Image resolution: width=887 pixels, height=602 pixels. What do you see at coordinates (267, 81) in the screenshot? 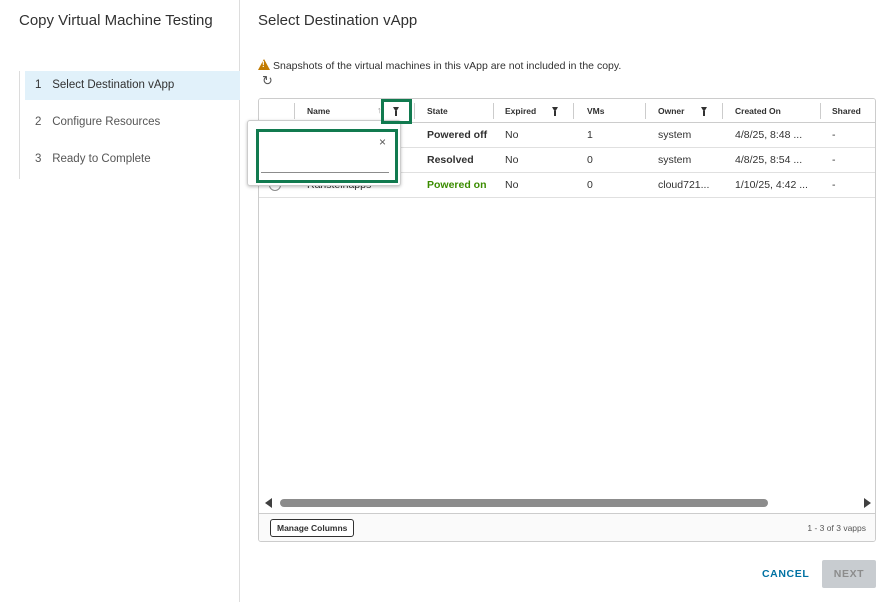
I see `refresh-icon: ↻` at bounding box center [267, 81].